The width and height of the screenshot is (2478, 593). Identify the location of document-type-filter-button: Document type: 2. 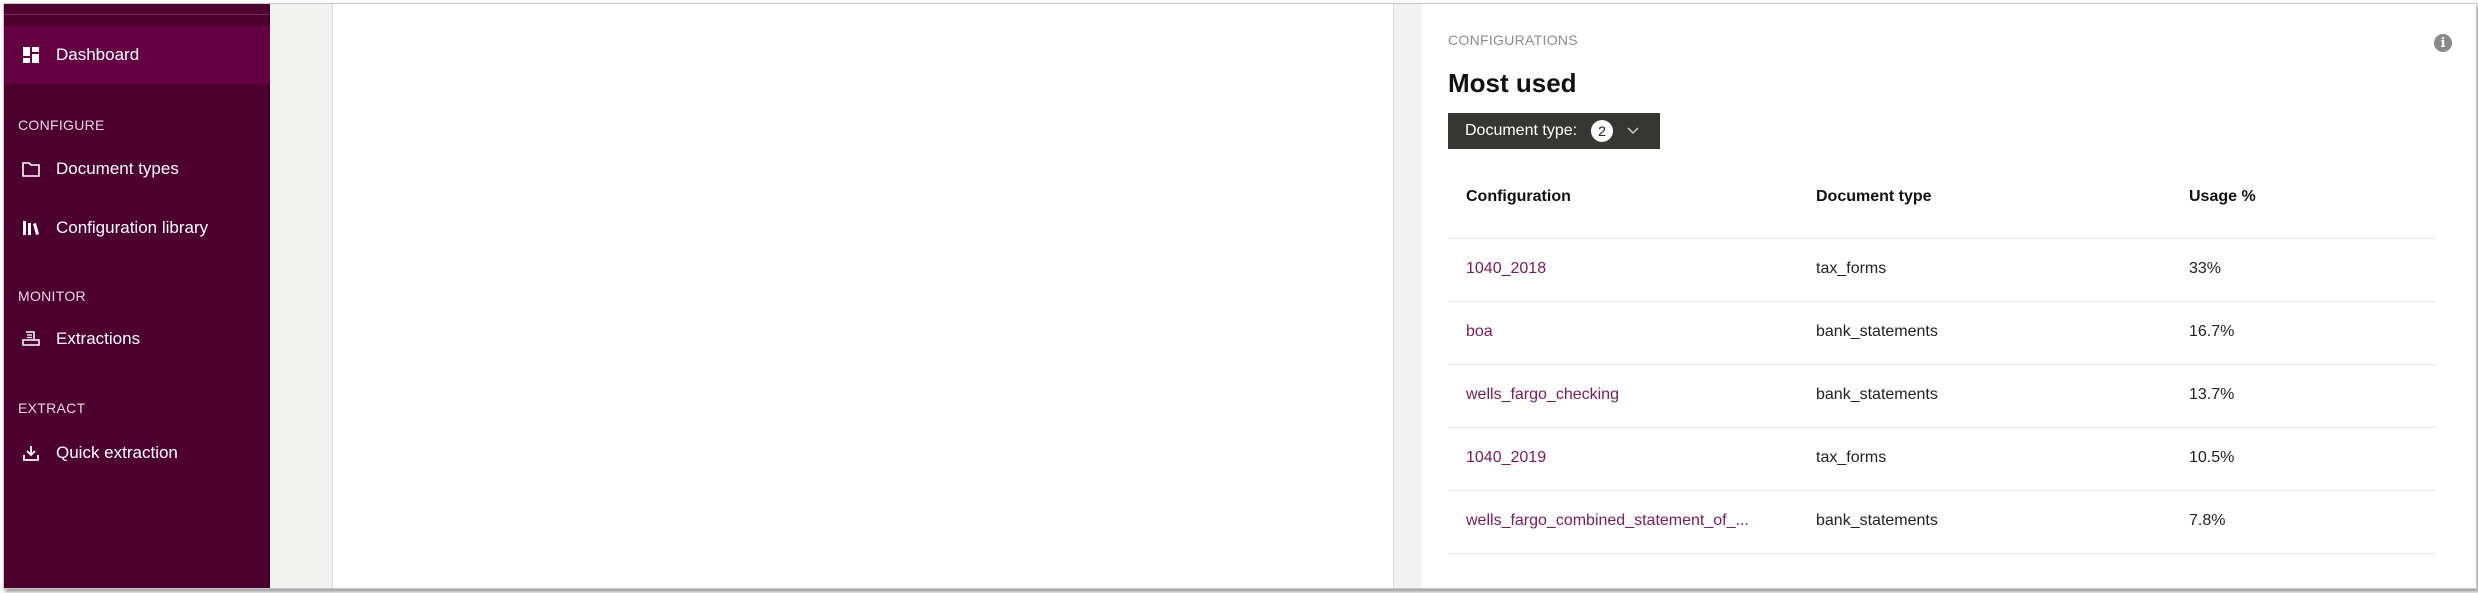
(1554, 131).